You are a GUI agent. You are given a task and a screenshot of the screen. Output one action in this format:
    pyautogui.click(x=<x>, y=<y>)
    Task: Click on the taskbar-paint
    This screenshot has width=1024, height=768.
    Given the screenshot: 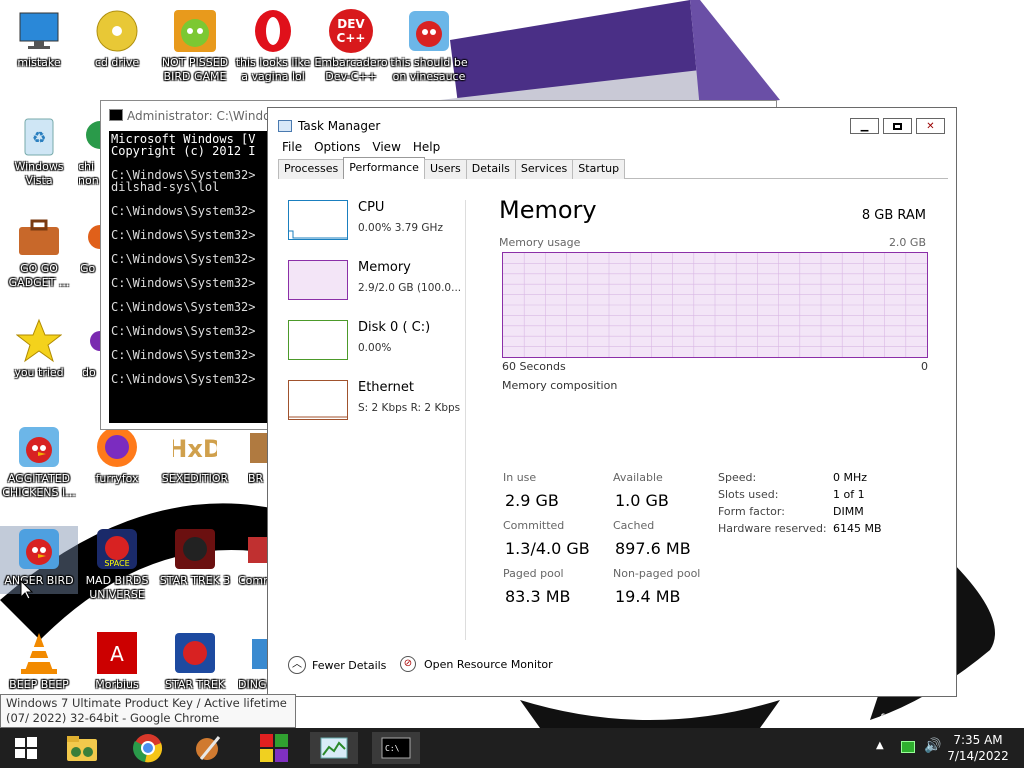 What is the action you would take?
    pyautogui.click(x=208, y=748)
    